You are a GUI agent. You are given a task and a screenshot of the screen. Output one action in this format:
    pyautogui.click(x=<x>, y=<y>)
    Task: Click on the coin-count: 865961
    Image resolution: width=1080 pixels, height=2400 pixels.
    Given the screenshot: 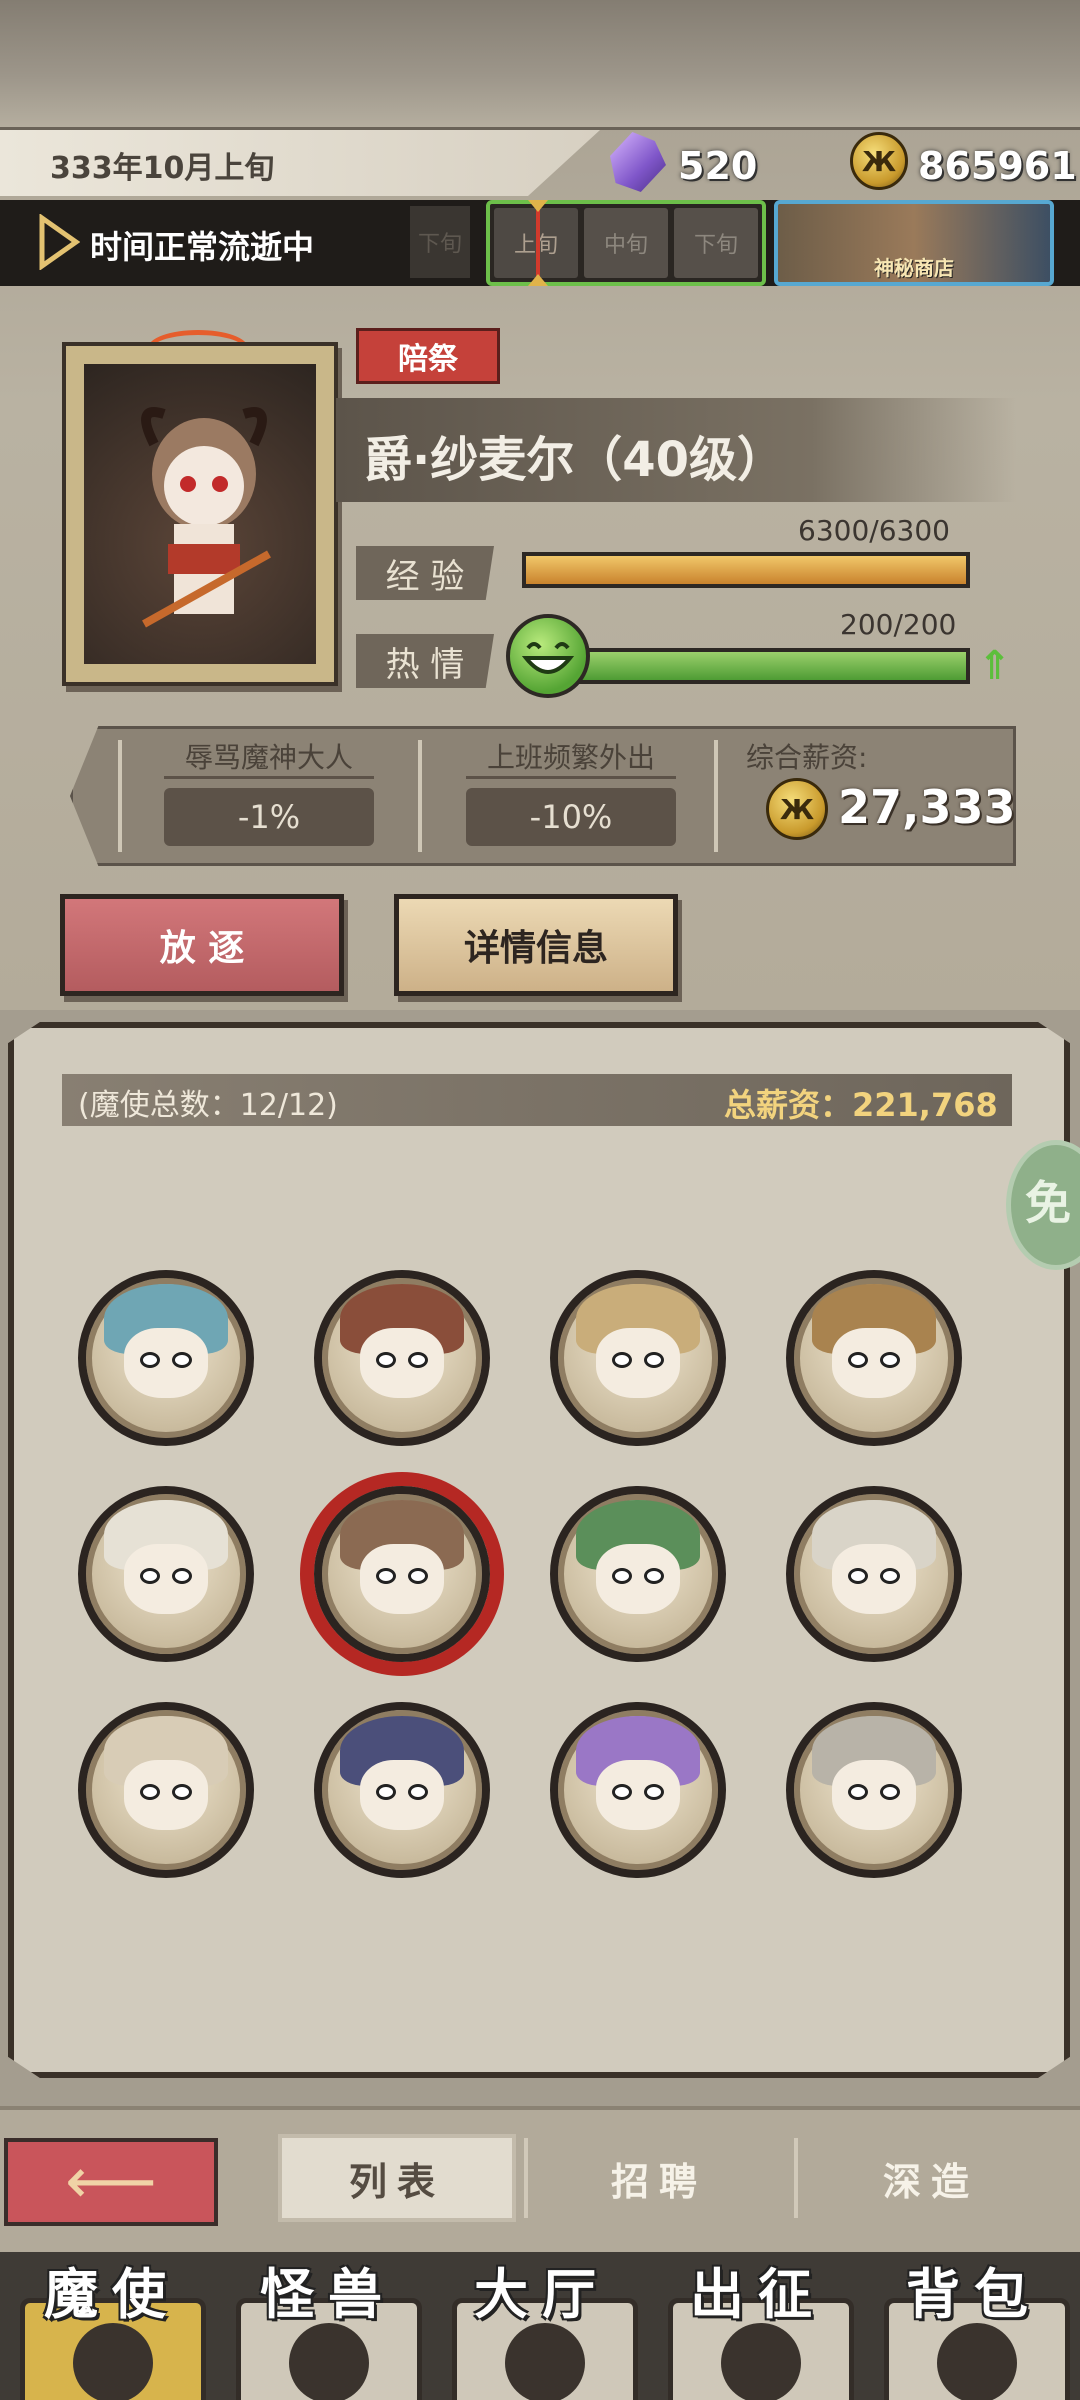 What is the action you would take?
    pyautogui.click(x=997, y=166)
    